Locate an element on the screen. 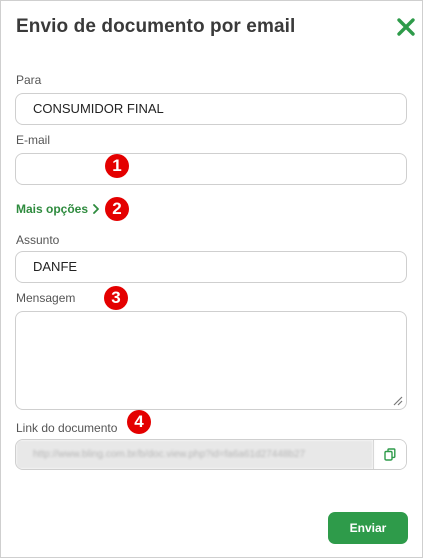 The height and width of the screenshot is (558, 423). subject-field: DANFE is located at coordinates (211, 267).